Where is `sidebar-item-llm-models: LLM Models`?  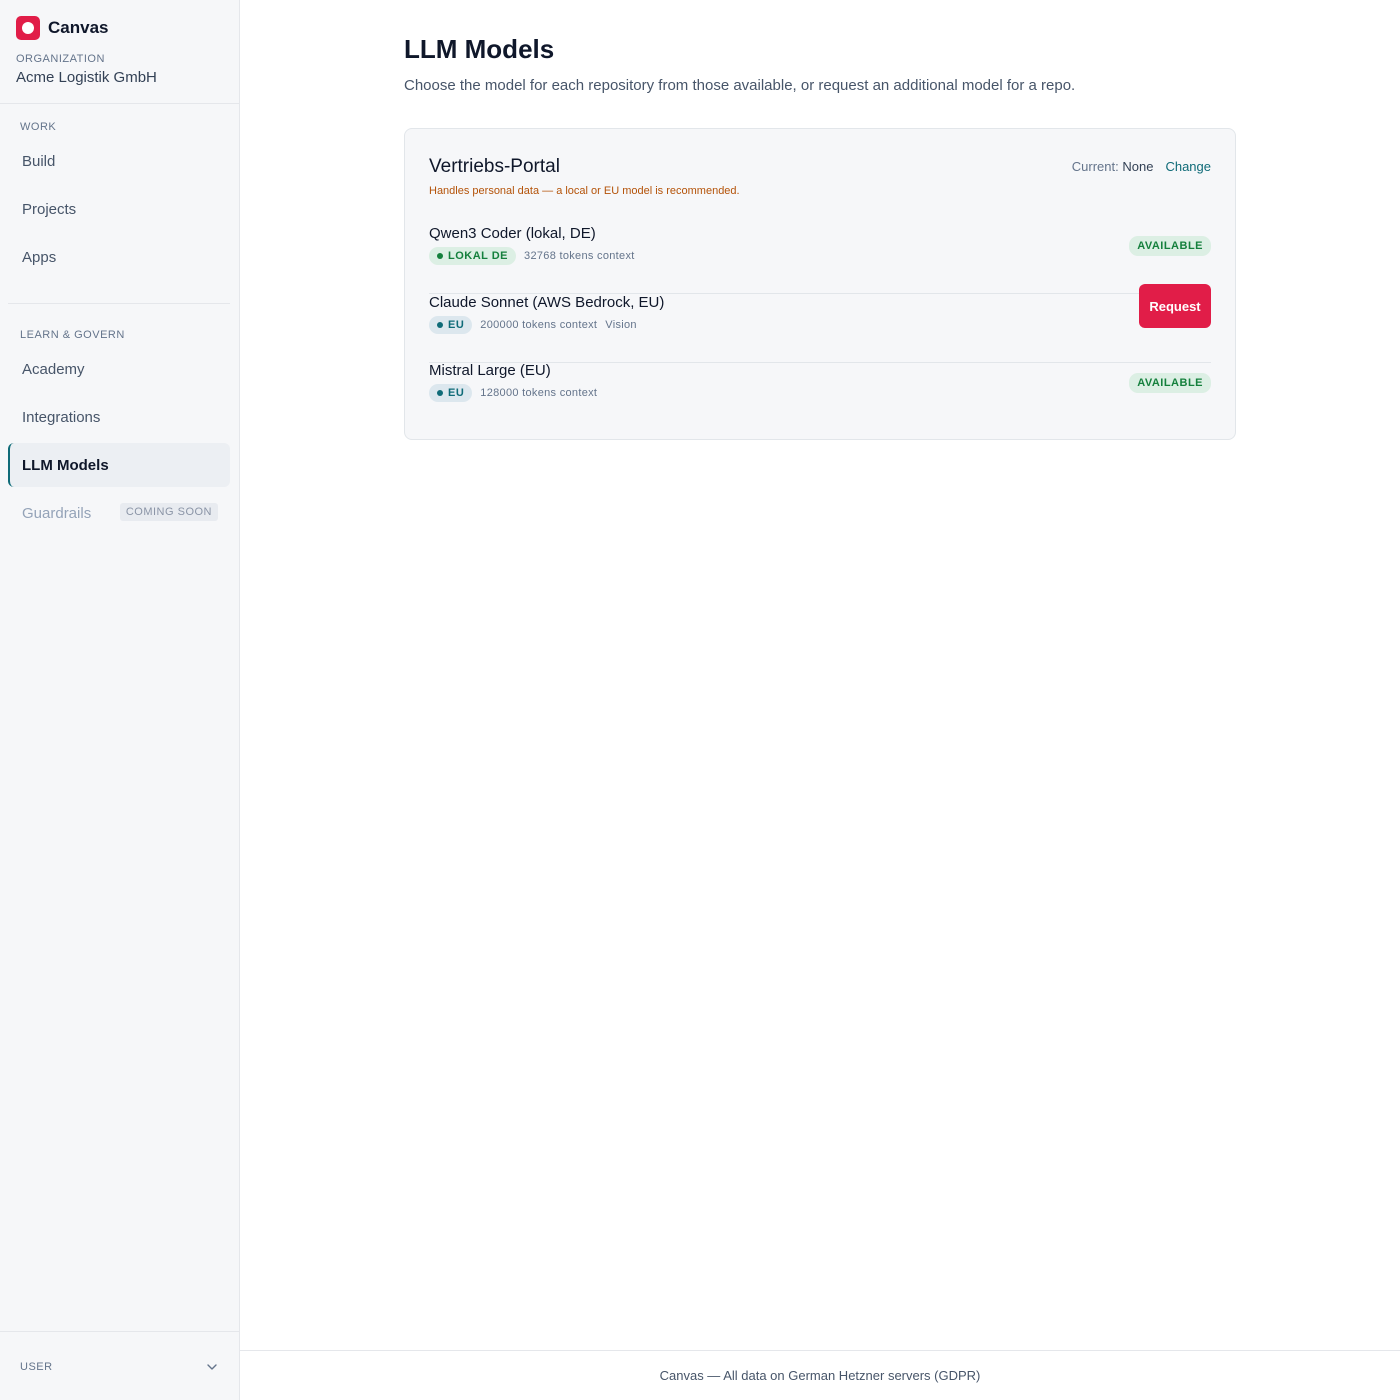 sidebar-item-llm-models: LLM Models is located at coordinates (119, 465).